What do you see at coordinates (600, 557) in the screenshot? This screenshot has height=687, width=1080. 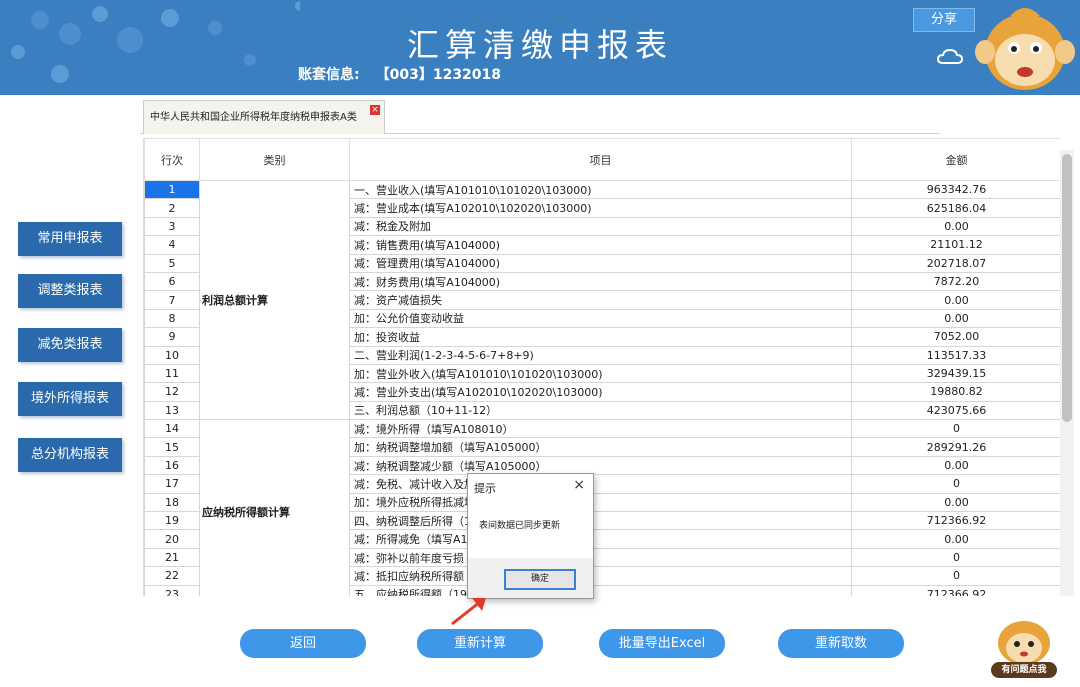 I see `item-cell: 减：弥补以前年度亏损` at bounding box center [600, 557].